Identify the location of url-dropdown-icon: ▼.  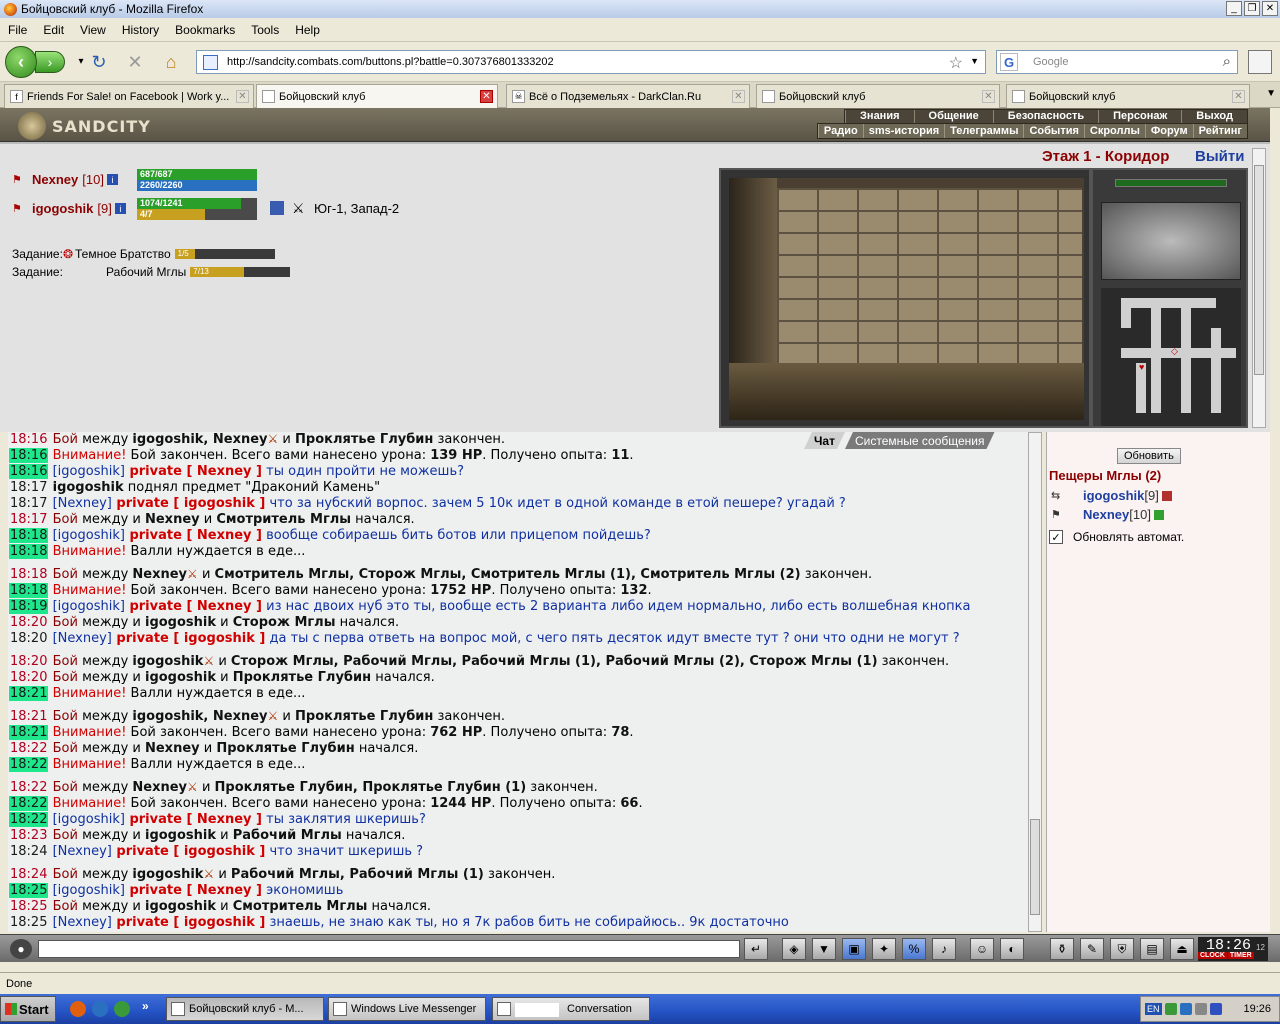
(974, 61).